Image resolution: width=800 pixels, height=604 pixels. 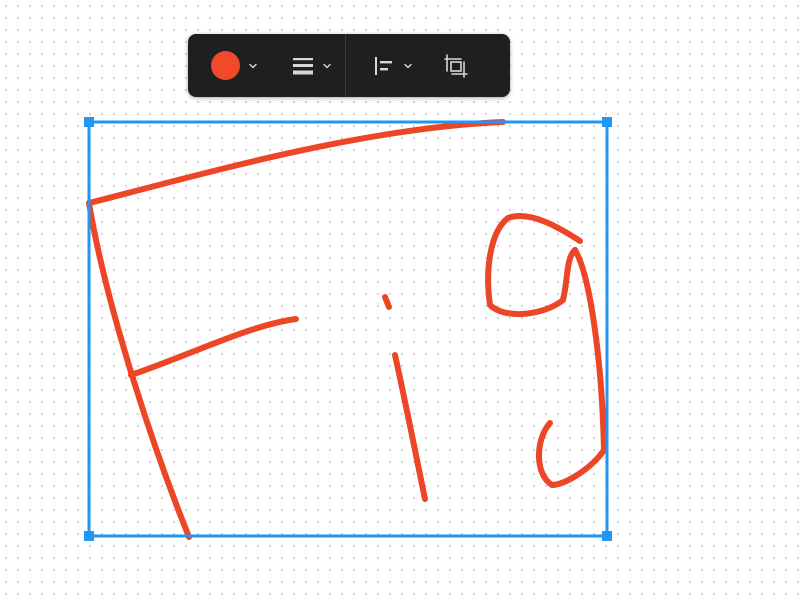 I want to click on resize-handle-top-right, so click(x=607, y=122).